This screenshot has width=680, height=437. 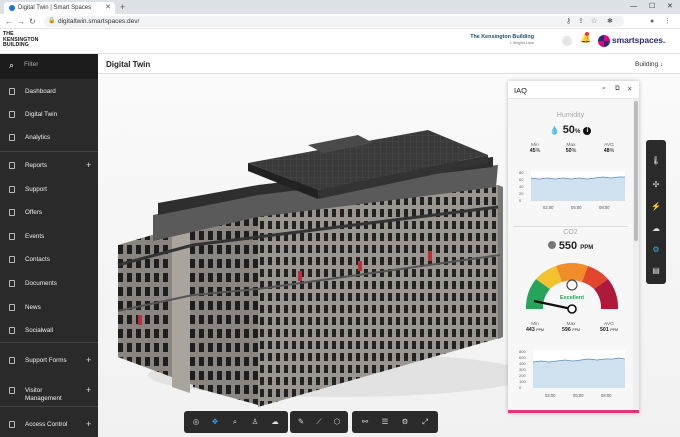 I want to click on forward-icon: →, so click(x=21, y=21).